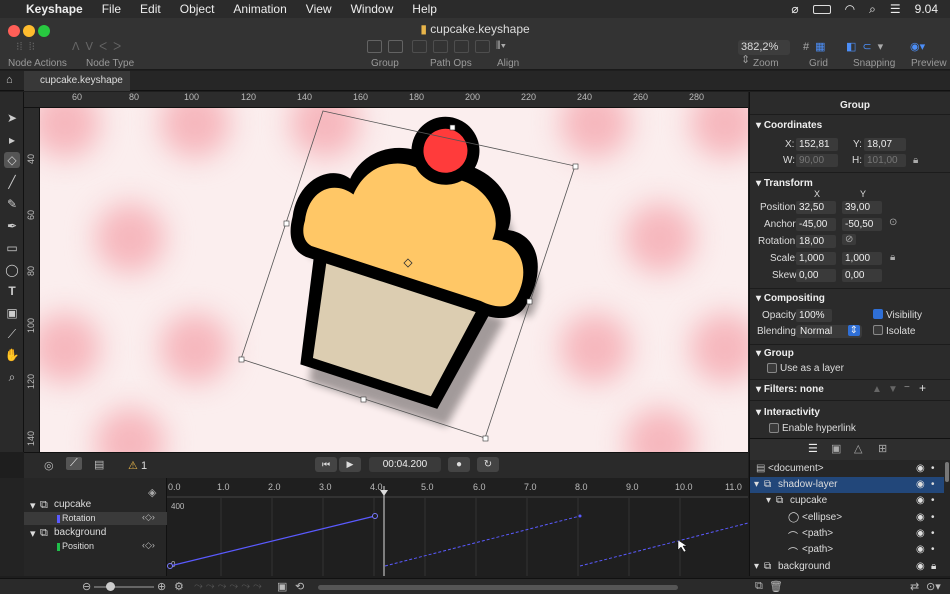 The height and width of the screenshot is (594, 950). Describe the element at coordinates (95, 518) in the screenshot. I see `track-row: Rotation ‹◇›` at that location.